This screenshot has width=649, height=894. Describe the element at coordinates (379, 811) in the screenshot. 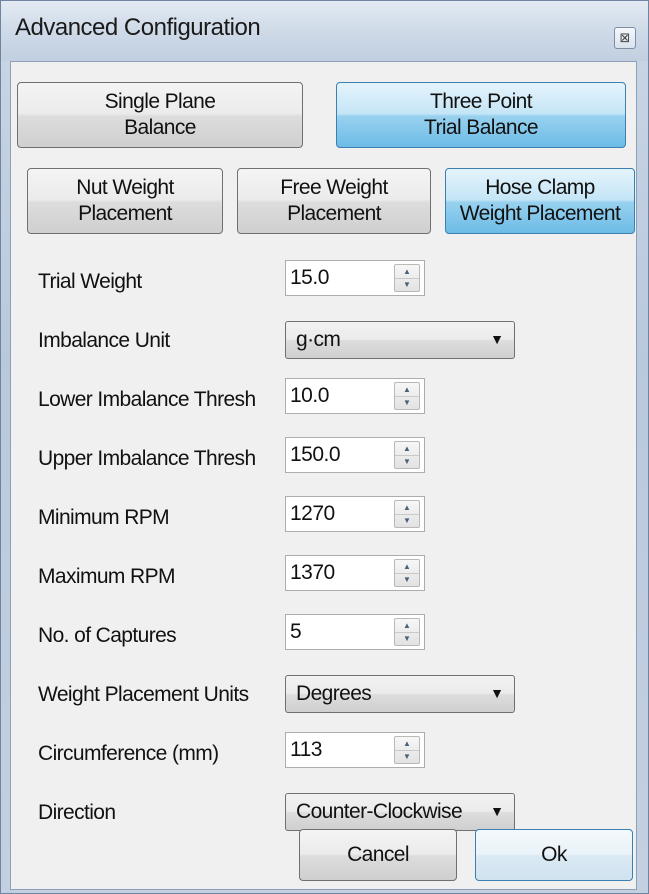

I see `direction-value: Counter-Clockwise` at that location.